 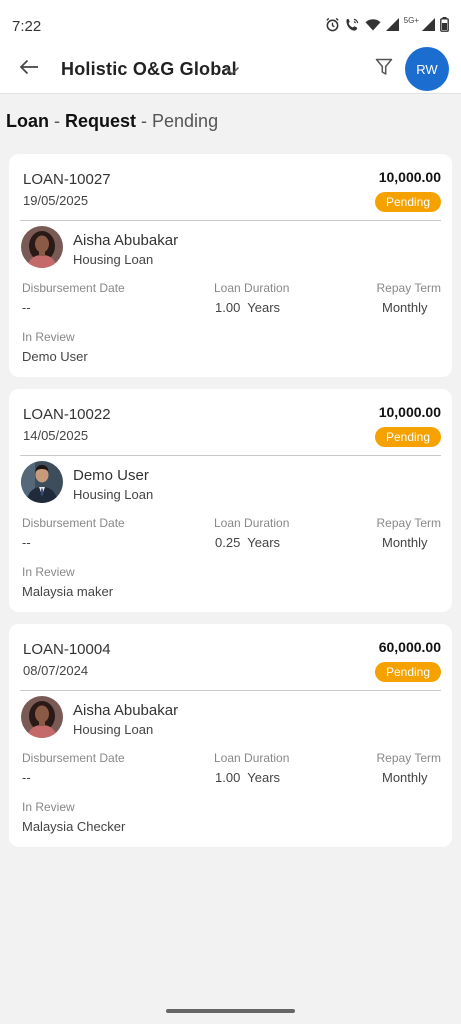 I want to click on page-heading: Loan - Request - Pending, so click(x=112, y=121).